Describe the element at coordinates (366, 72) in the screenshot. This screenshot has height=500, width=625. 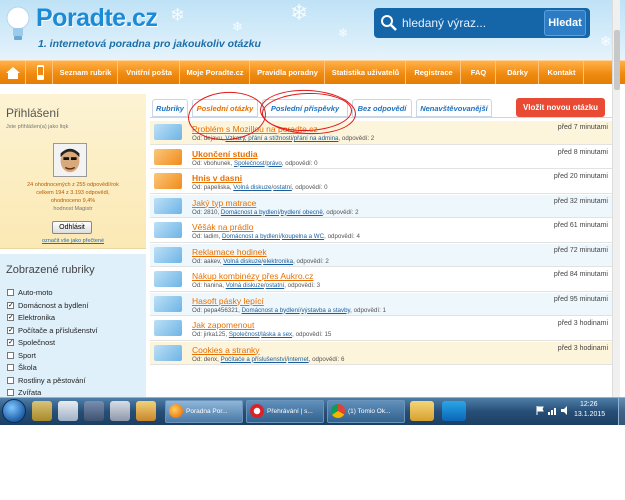
I see `nav-item-statistika: Statistika uživatelů` at that location.